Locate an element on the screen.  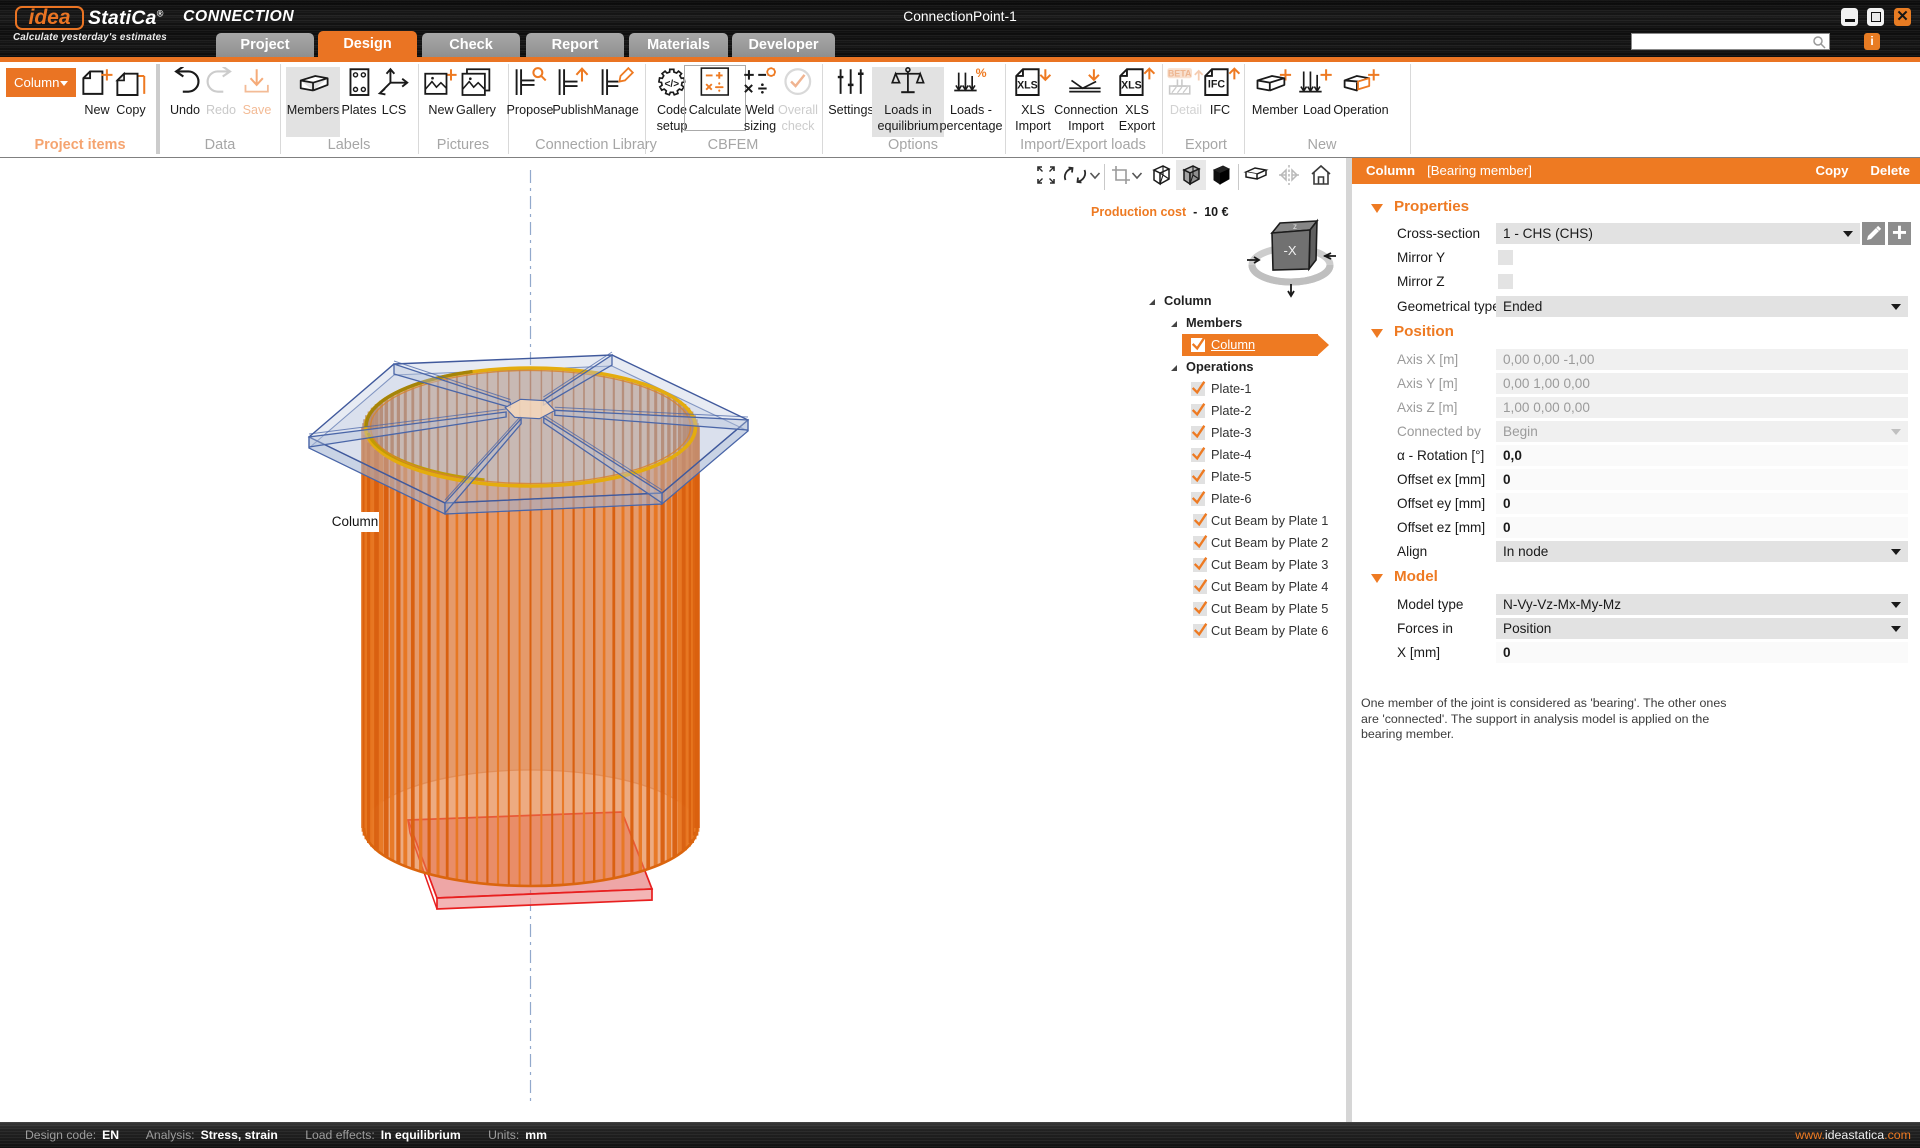
svg-text: BETA is located at coordinates (1180, 74).